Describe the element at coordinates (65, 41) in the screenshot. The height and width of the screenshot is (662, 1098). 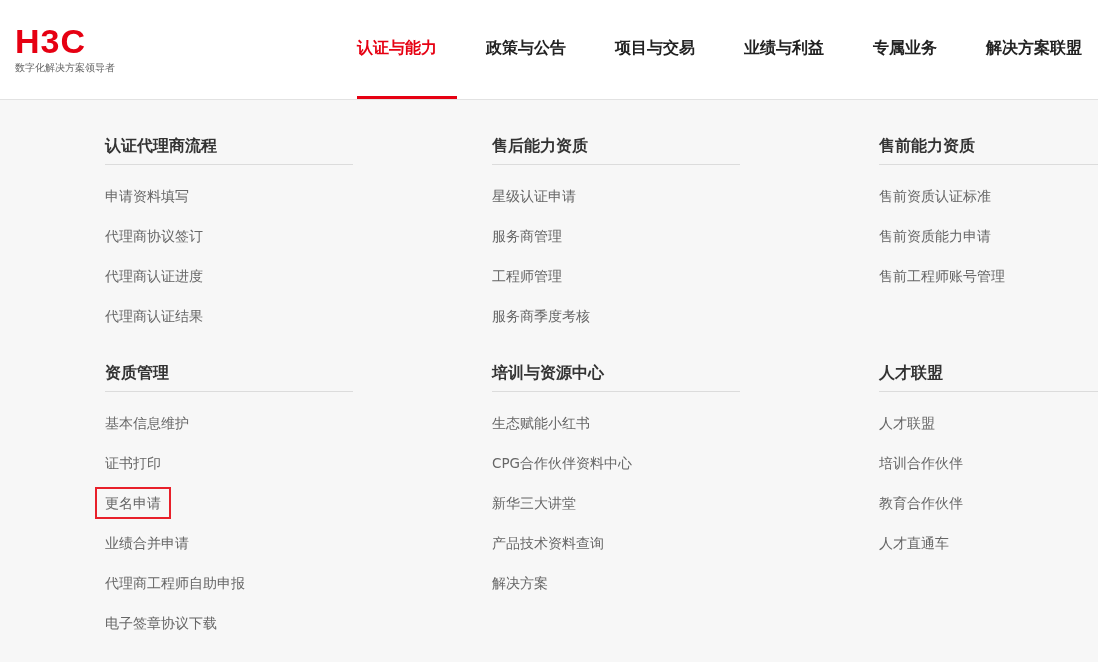
I see `logo: H3C` at that location.